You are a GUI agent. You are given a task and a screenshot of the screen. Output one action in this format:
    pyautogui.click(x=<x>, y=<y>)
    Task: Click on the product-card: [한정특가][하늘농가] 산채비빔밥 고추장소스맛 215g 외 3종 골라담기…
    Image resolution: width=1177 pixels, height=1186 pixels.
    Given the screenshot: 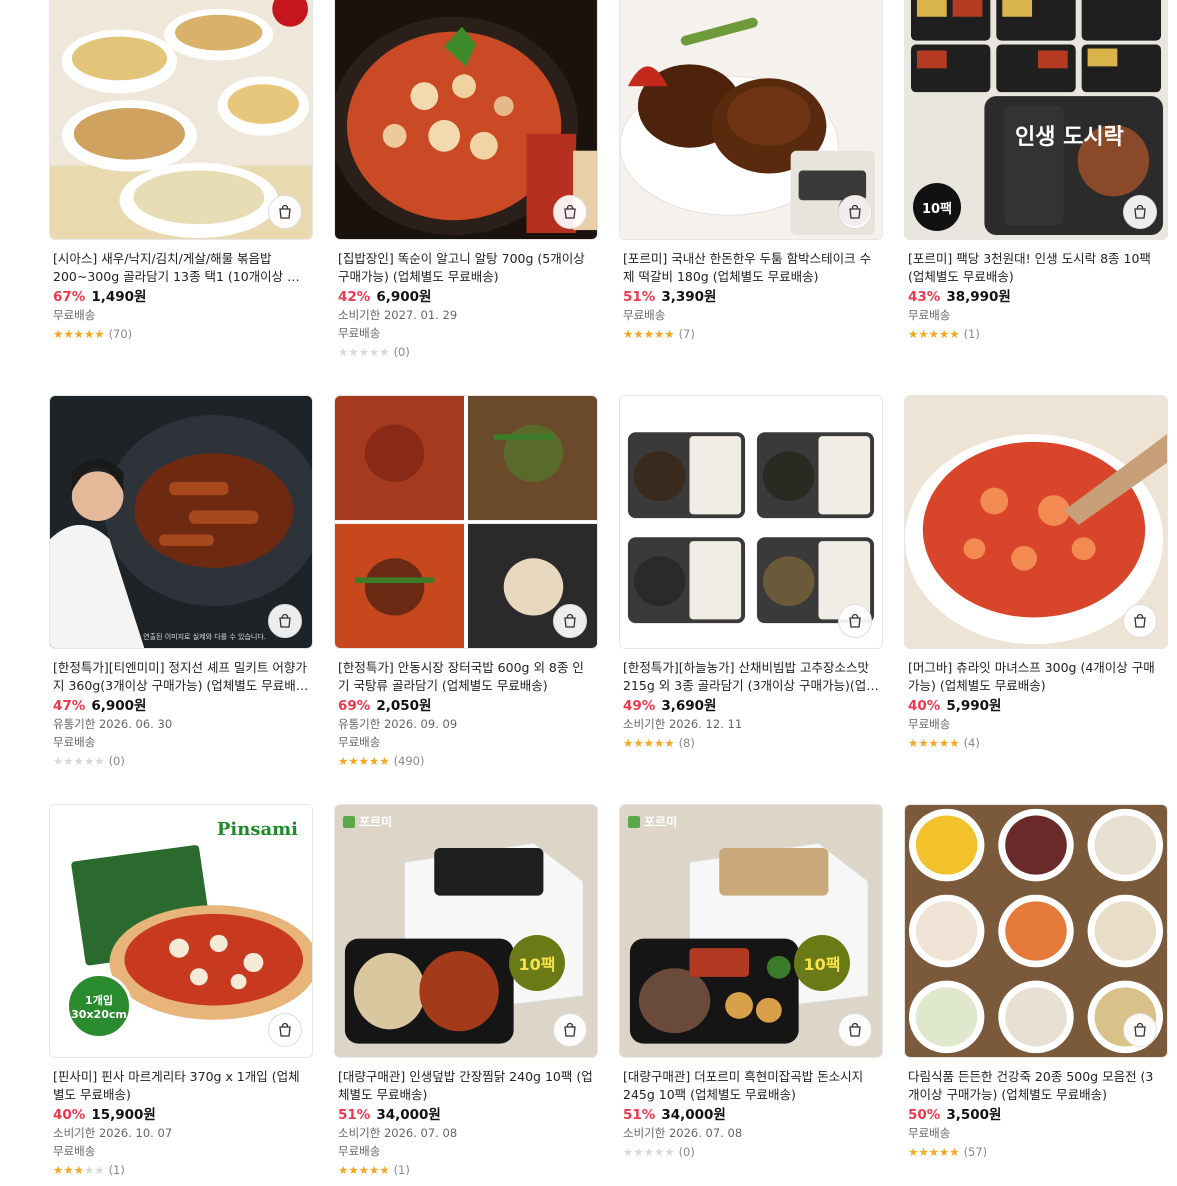 What is the action you would take?
    pyautogui.click(x=751, y=573)
    